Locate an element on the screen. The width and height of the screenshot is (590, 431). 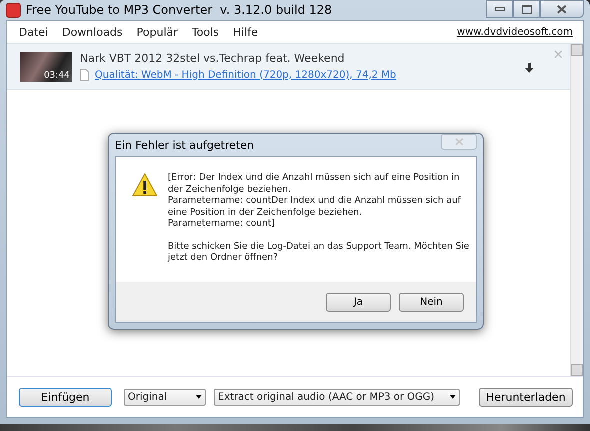
menu-item: Populär is located at coordinates (157, 32).